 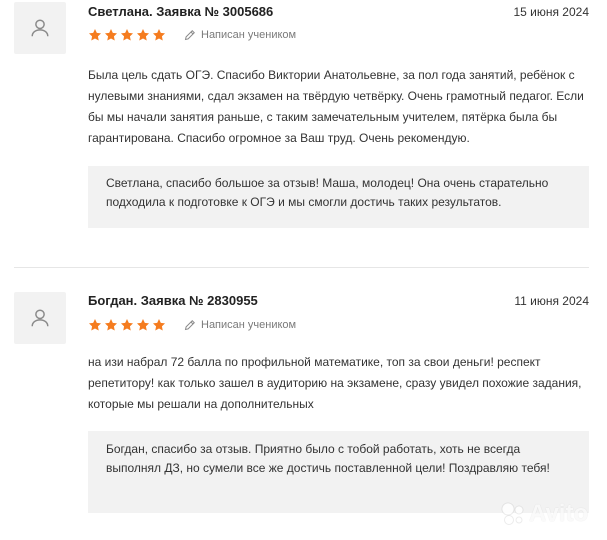 I want to click on review-date: 15 июня 2024, so click(x=551, y=12).